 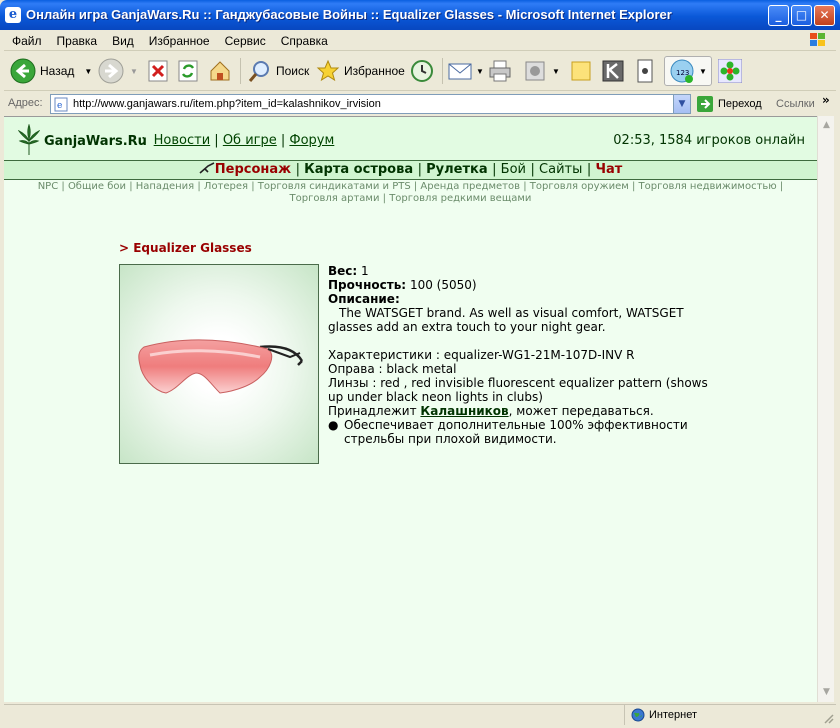 I want to click on menu-bar: Файл Правка Вид Избранное Сервис Справка, so click(x=420, y=40).